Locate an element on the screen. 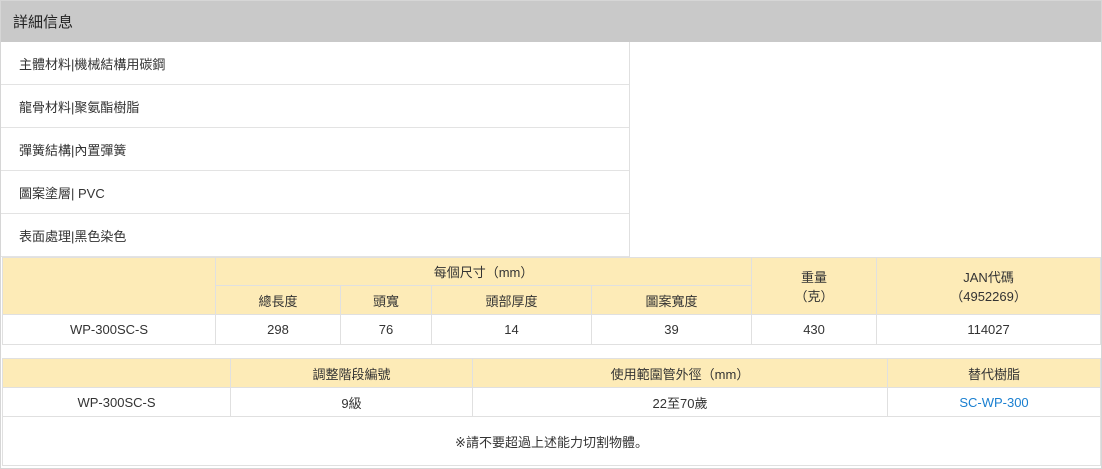  head-thickness-cell: 14 is located at coordinates (511, 329).